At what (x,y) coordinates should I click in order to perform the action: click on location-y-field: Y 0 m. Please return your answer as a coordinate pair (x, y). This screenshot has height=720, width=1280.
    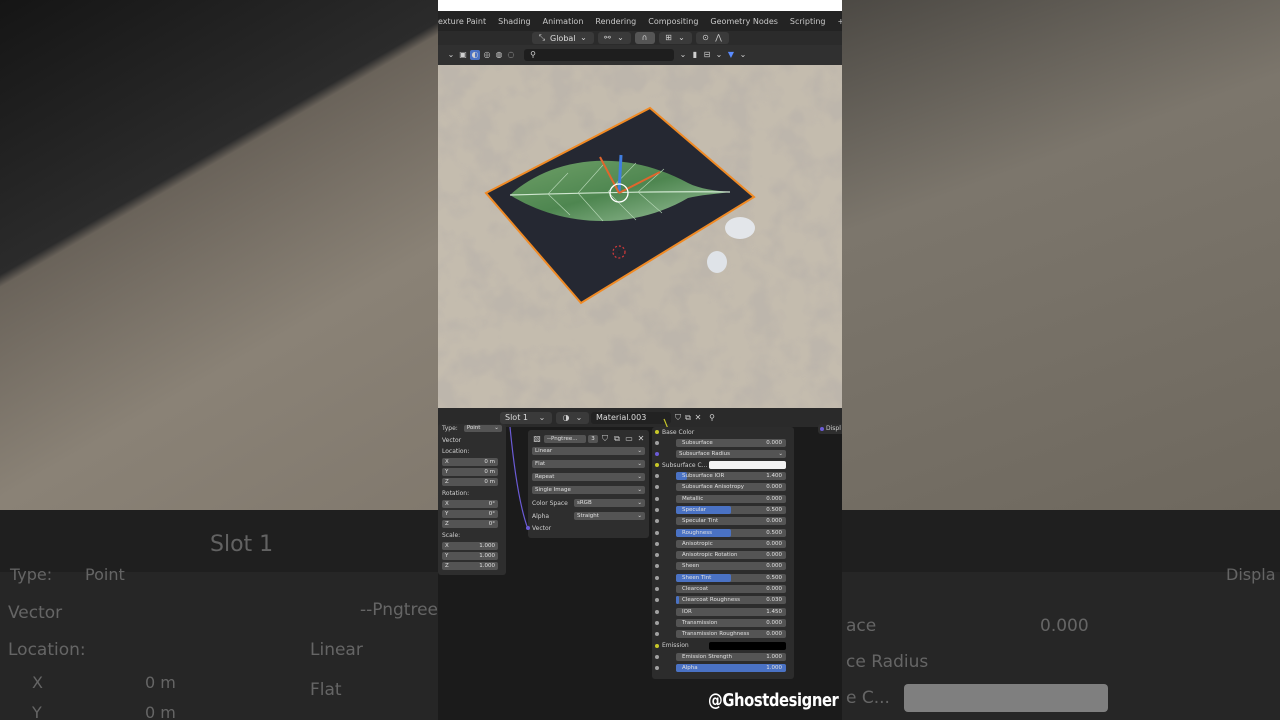
    Looking at the image, I should click on (470, 472).